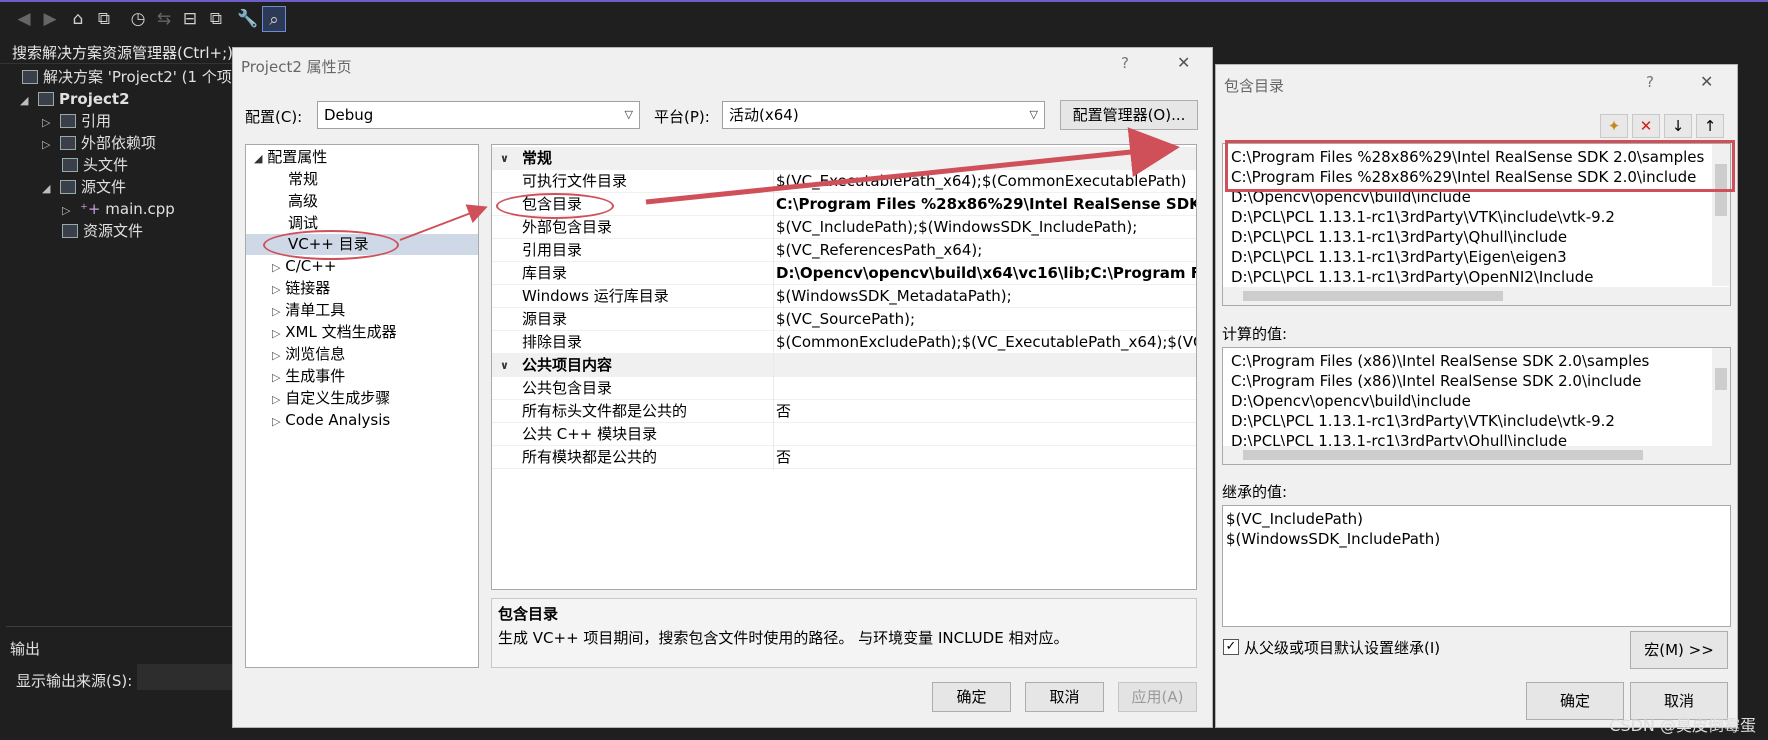 The width and height of the screenshot is (1768, 740). What do you see at coordinates (912, 166) in the screenshot?
I see `arrow-to-include-dialog` at bounding box center [912, 166].